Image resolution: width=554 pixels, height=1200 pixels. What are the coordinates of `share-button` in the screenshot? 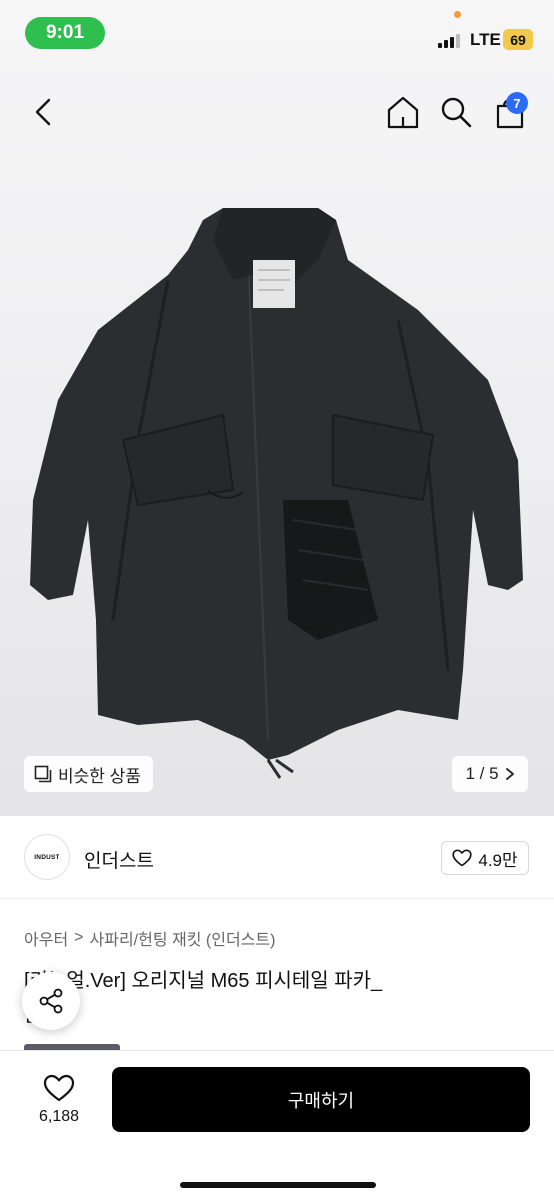 It's located at (51, 1001).